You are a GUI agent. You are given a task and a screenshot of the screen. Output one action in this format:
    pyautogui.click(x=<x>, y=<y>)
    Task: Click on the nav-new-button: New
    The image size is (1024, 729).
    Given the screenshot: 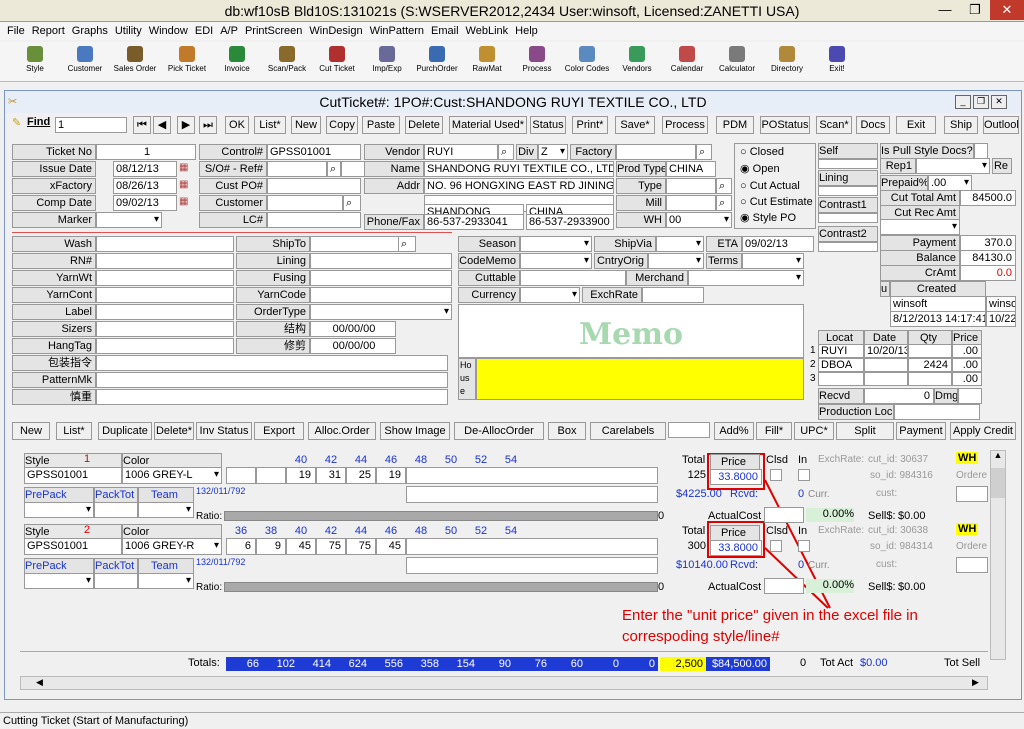 What is the action you would take?
    pyautogui.click(x=306, y=125)
    